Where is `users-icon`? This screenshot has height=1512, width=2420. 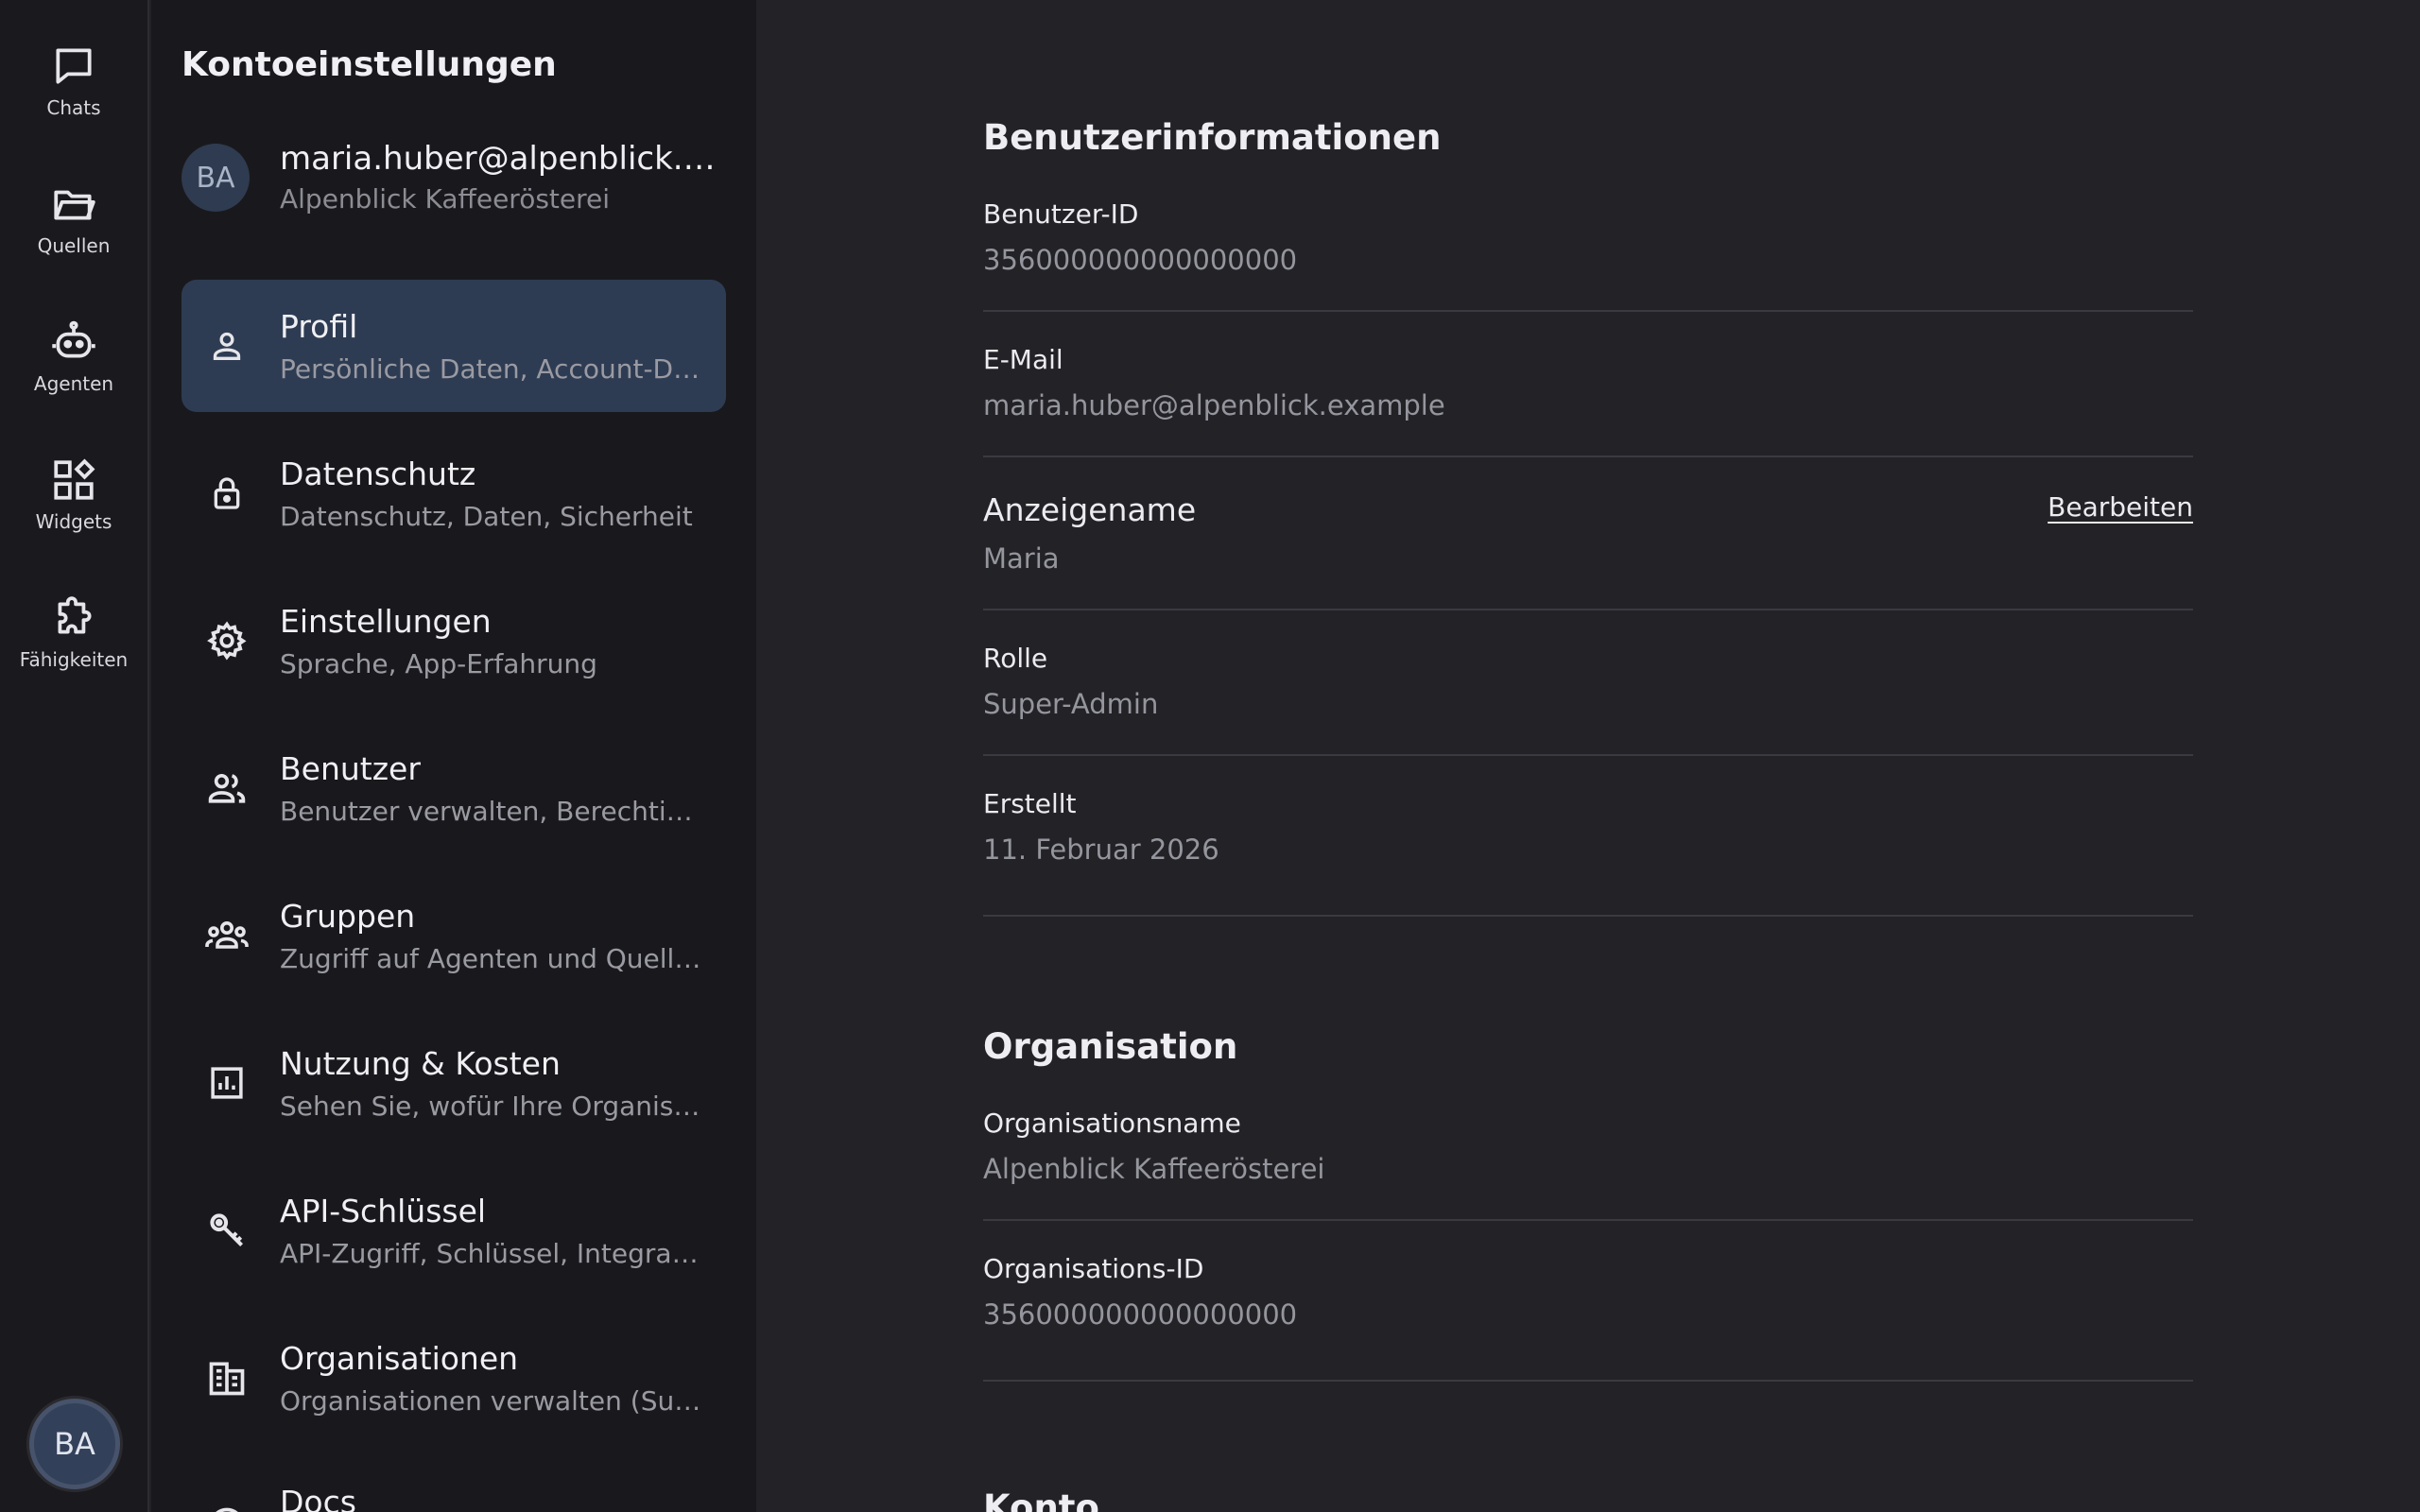 users-icon is located at coordinates (226, 788).